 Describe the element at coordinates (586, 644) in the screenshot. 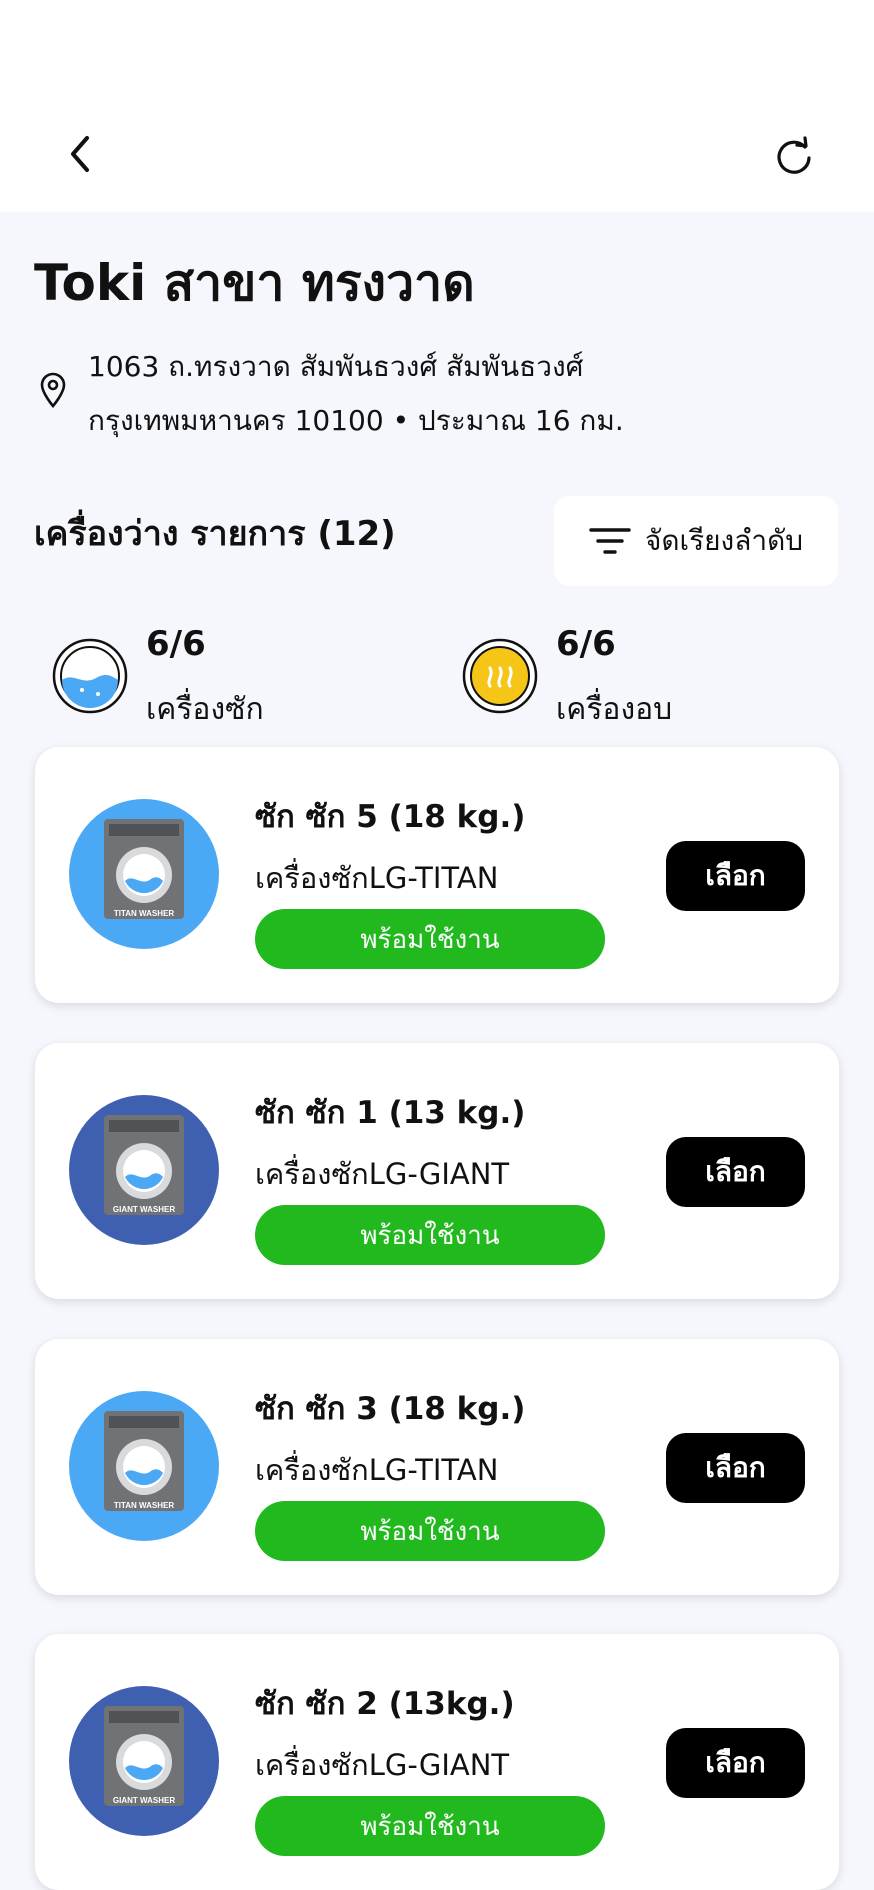

I see `dryer-count: 6/6` at that location.